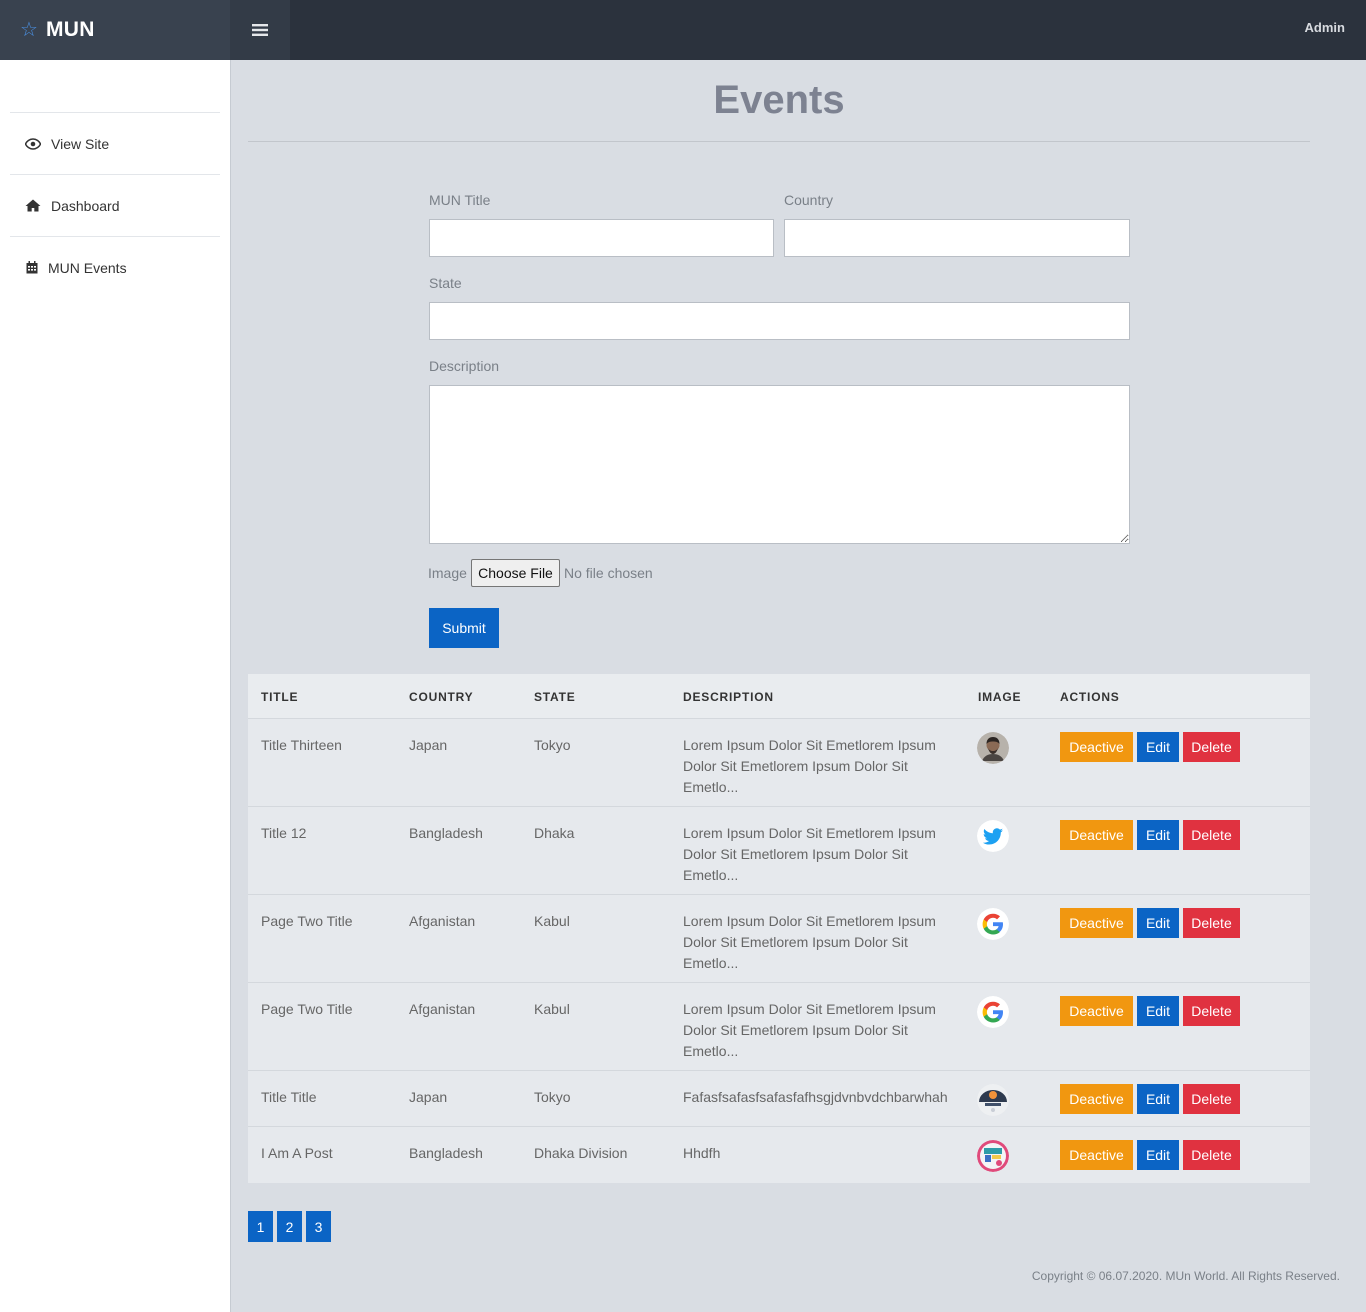 This screenshot has height=1312, width=1366. What do you see at coordinates (515, 573) in the screenshot?
I see `choose-file-button: Choose File` at bounding box center [515, 573].